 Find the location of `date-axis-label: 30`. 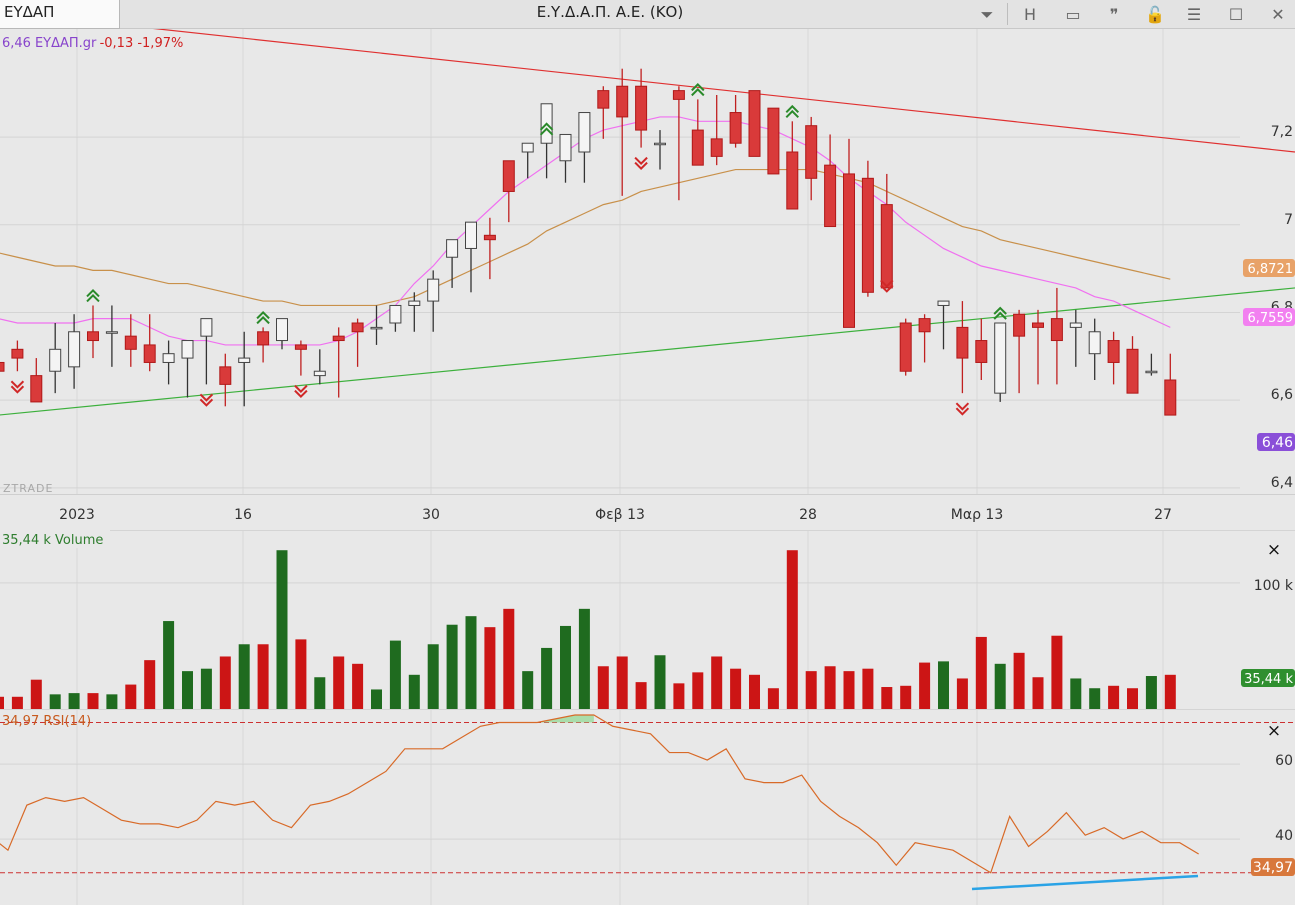

date-axis-label: 30 is located at coordinates (431, 515).